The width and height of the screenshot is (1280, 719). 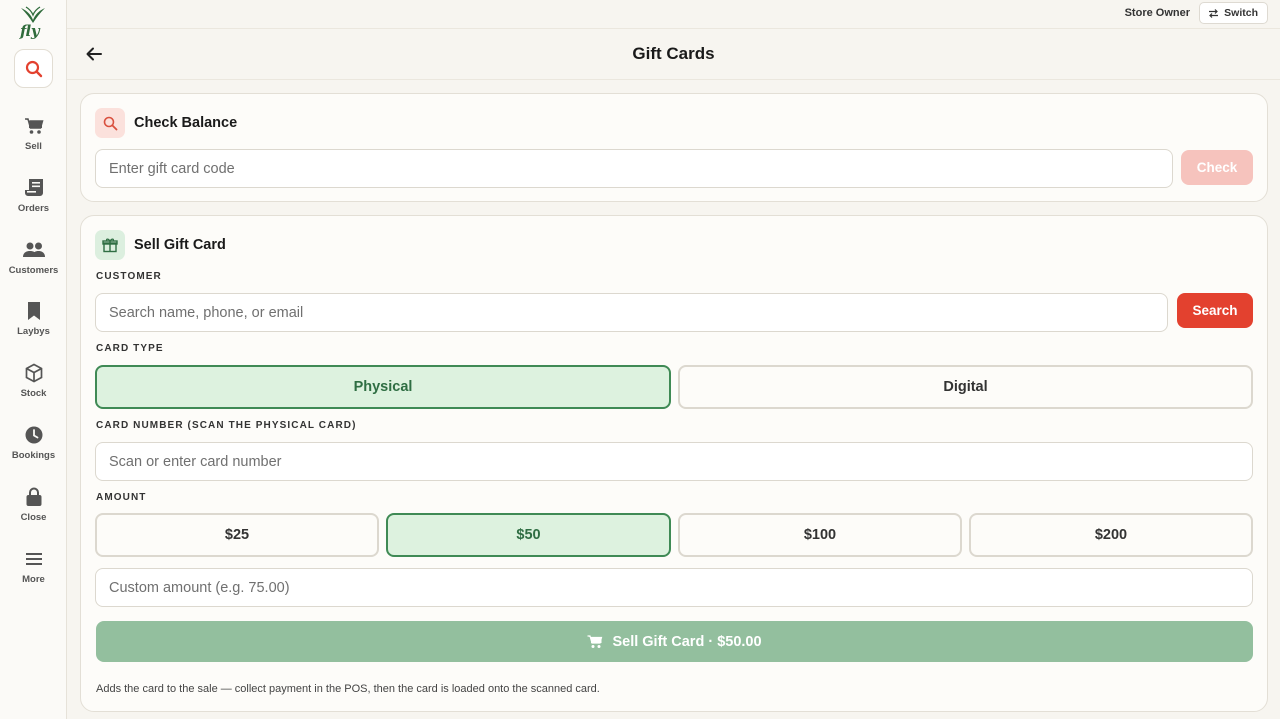 What do you see at coordinates (674, 587) in the screenshot?
I see `custom-amount-input` at bounding box center [674, 587].